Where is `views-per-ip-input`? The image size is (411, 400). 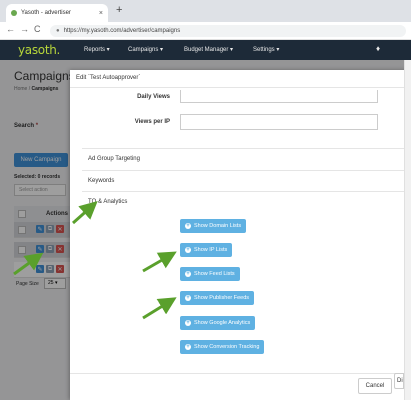
views-per-ip-input is located at coordinates (279, 122).